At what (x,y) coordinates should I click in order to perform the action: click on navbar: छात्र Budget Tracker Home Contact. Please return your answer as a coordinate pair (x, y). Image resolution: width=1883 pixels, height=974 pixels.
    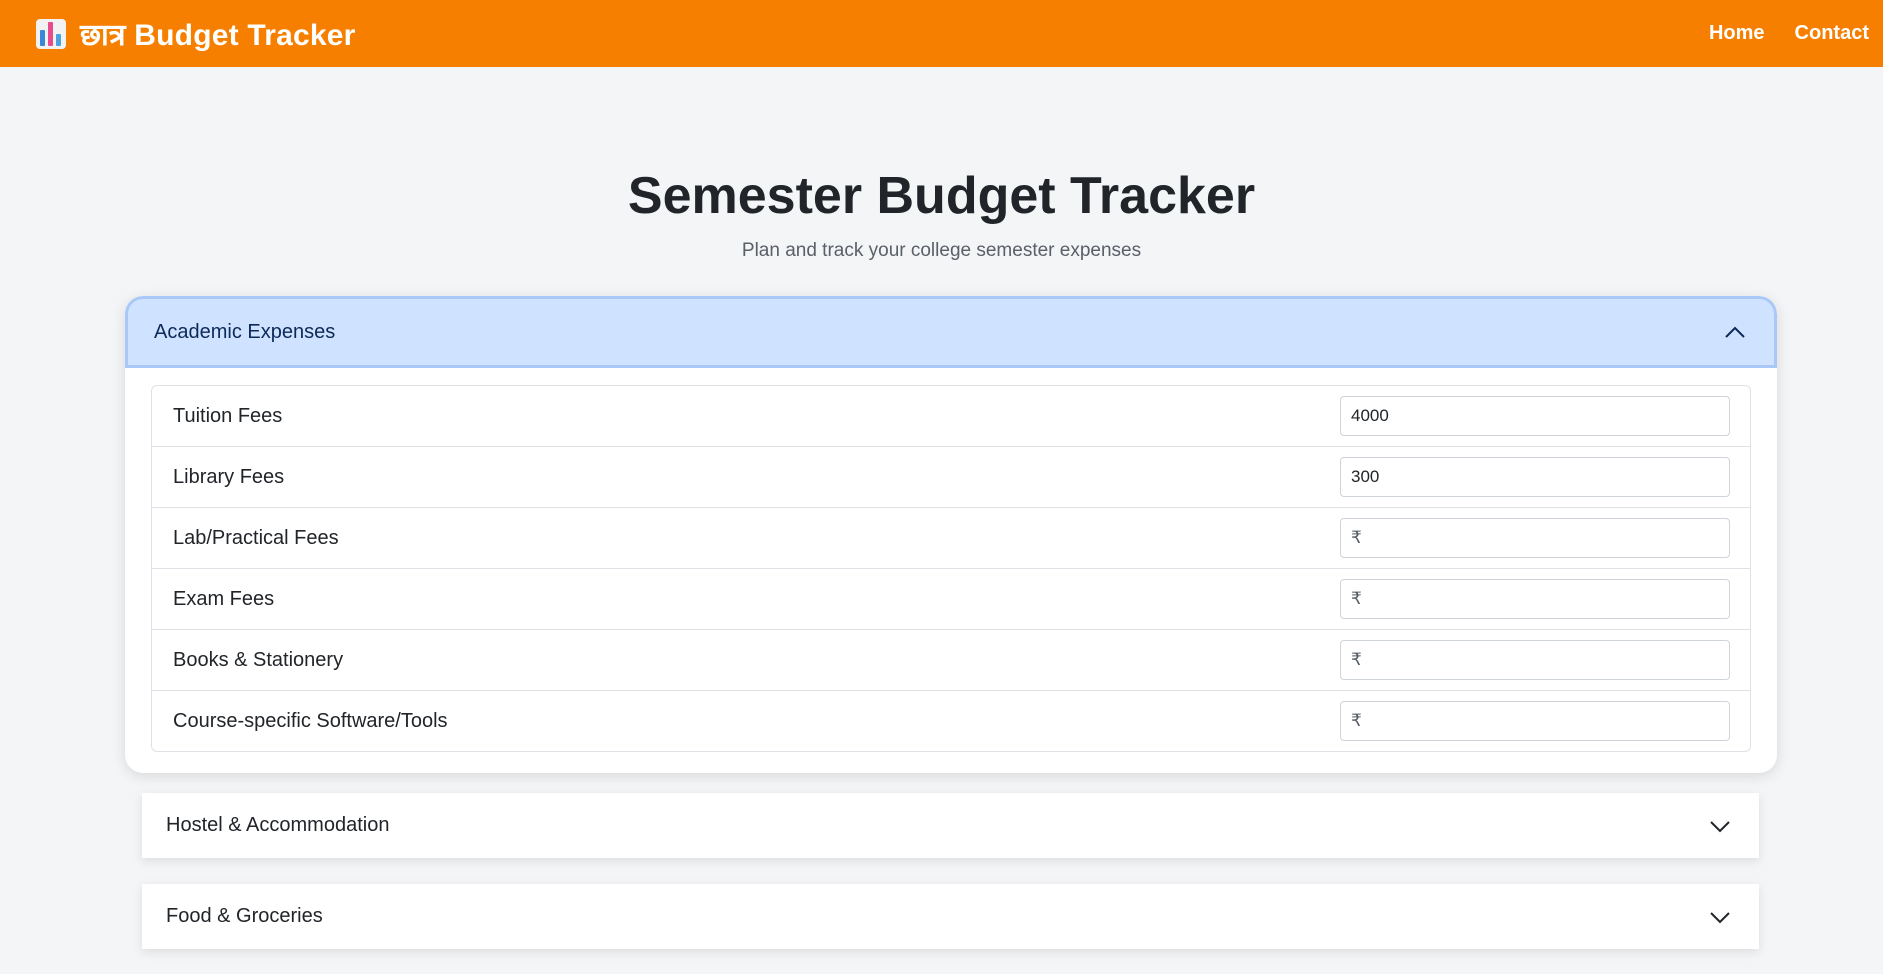
    Looking at the image, I should click on (941, 33).